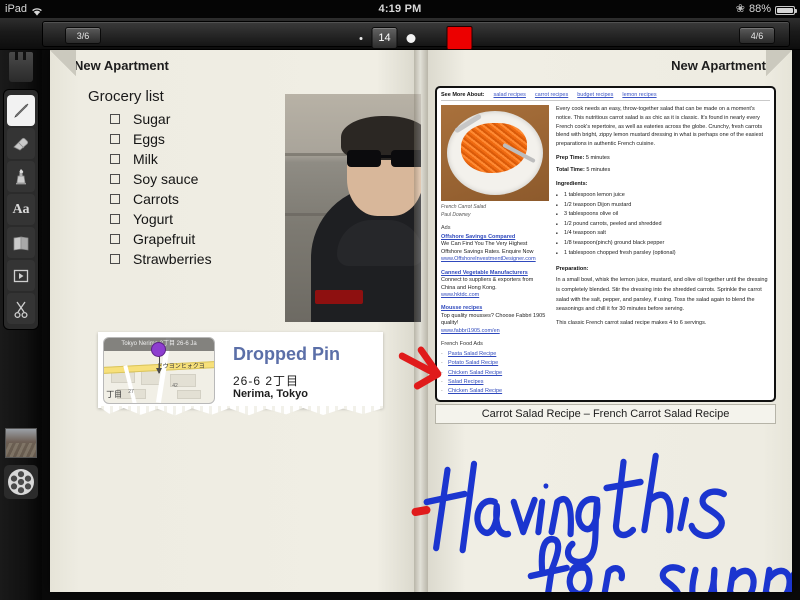  Describe the element at coordinates (595, 95) in the screenshot. I see `see-more-link: budget recipes` at that location.